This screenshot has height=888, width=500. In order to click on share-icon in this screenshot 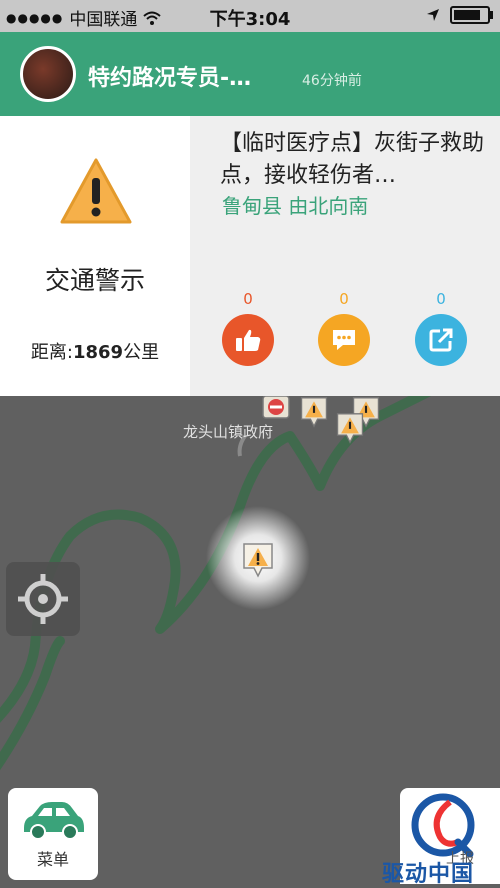, I will do `click(441, 340)`.